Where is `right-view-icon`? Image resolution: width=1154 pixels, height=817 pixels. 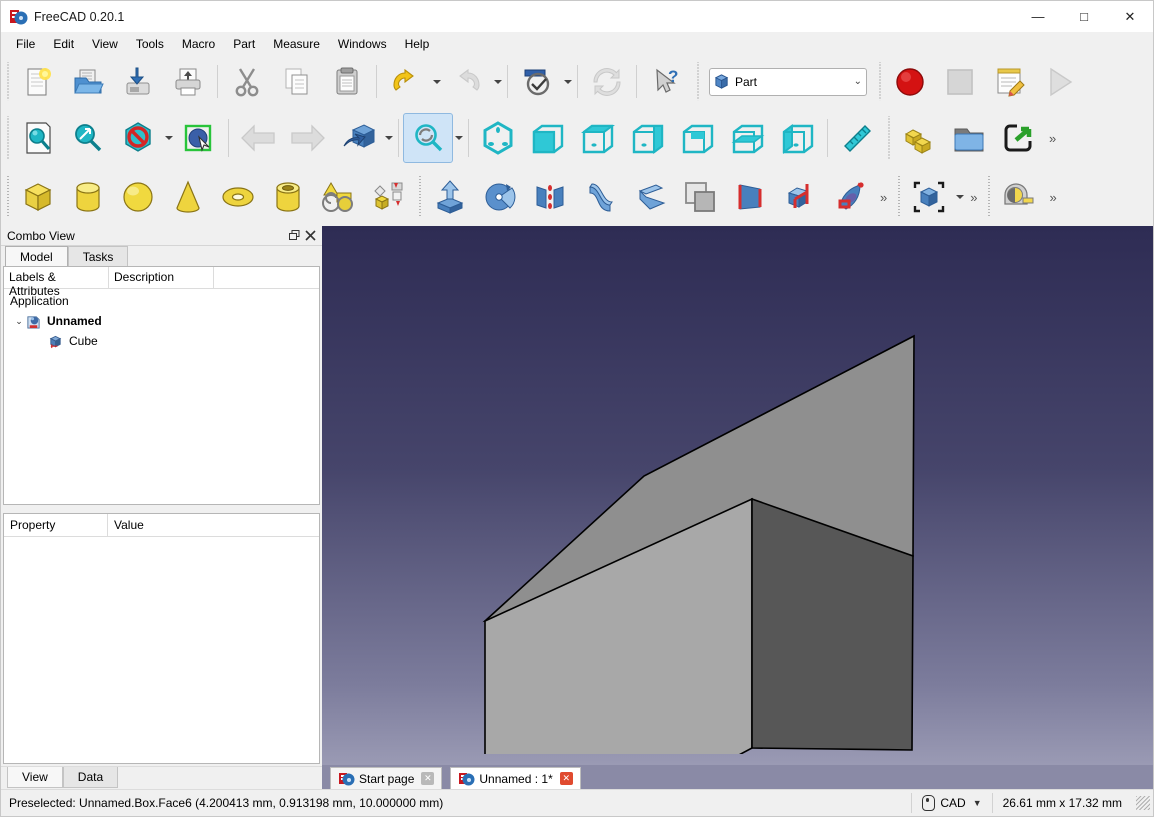
right-view-icon is located at coordinates (648, 138).